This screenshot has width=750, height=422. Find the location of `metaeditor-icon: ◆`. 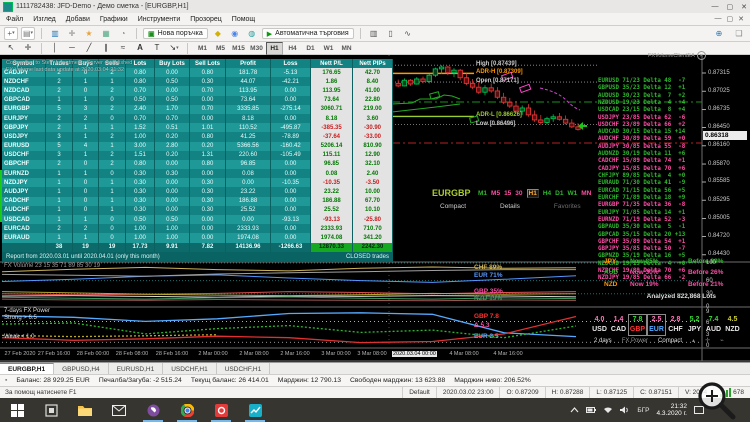

metaeditor-icon: ◆ is located at coordinates (218, 33).